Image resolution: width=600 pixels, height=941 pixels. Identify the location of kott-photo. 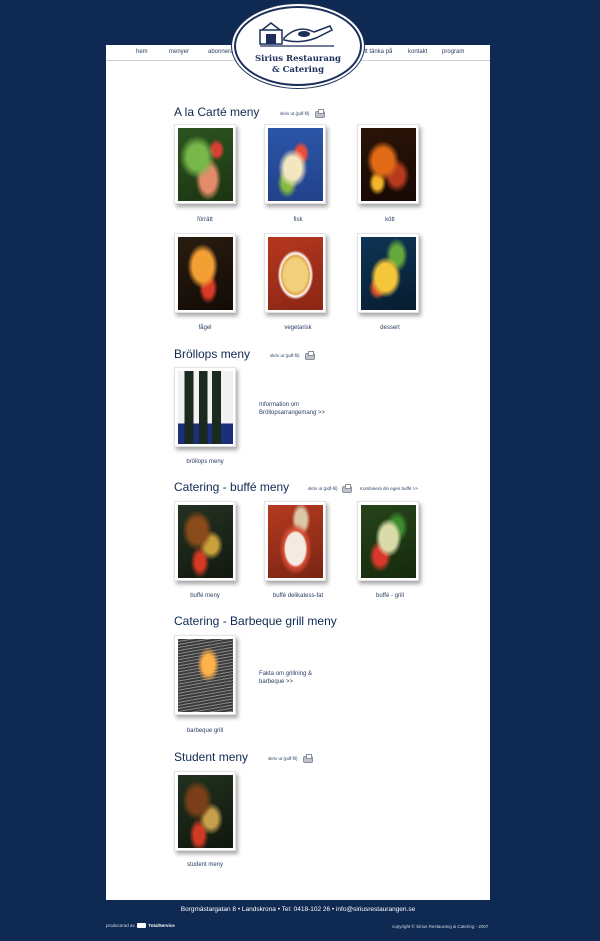
(388, 164).